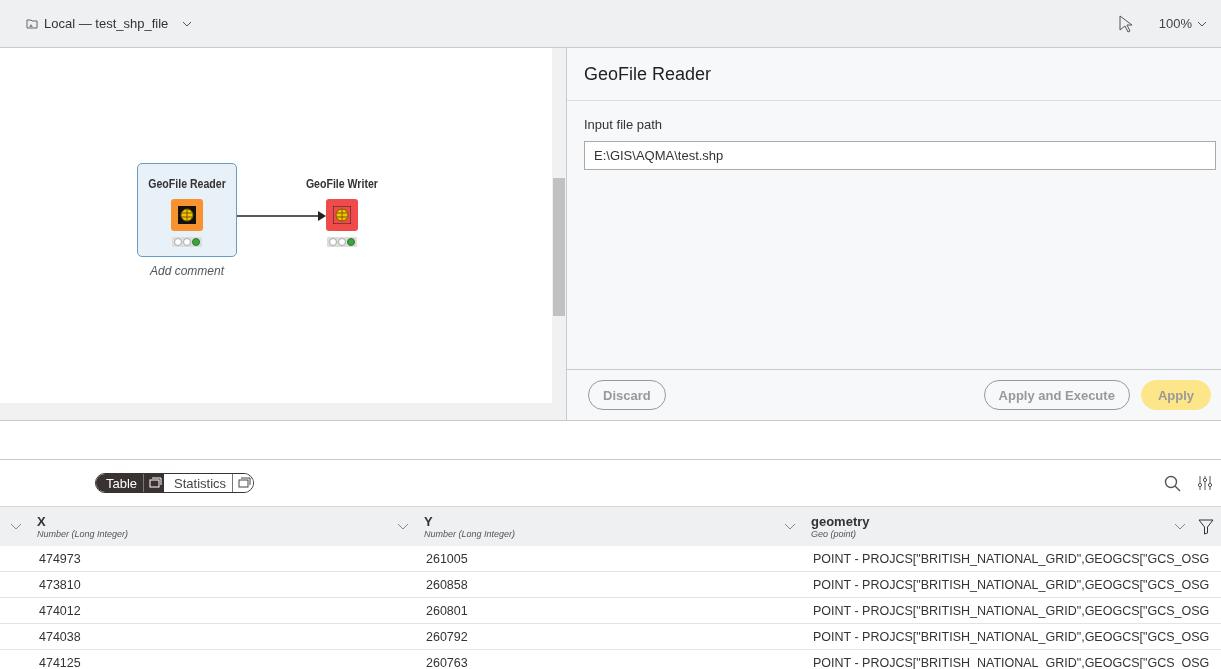 This screenshot has height=669, width=1221. Describe the element at coordinates (447, 558) in the screenshot. I see `table-cell: 261005` at that location.